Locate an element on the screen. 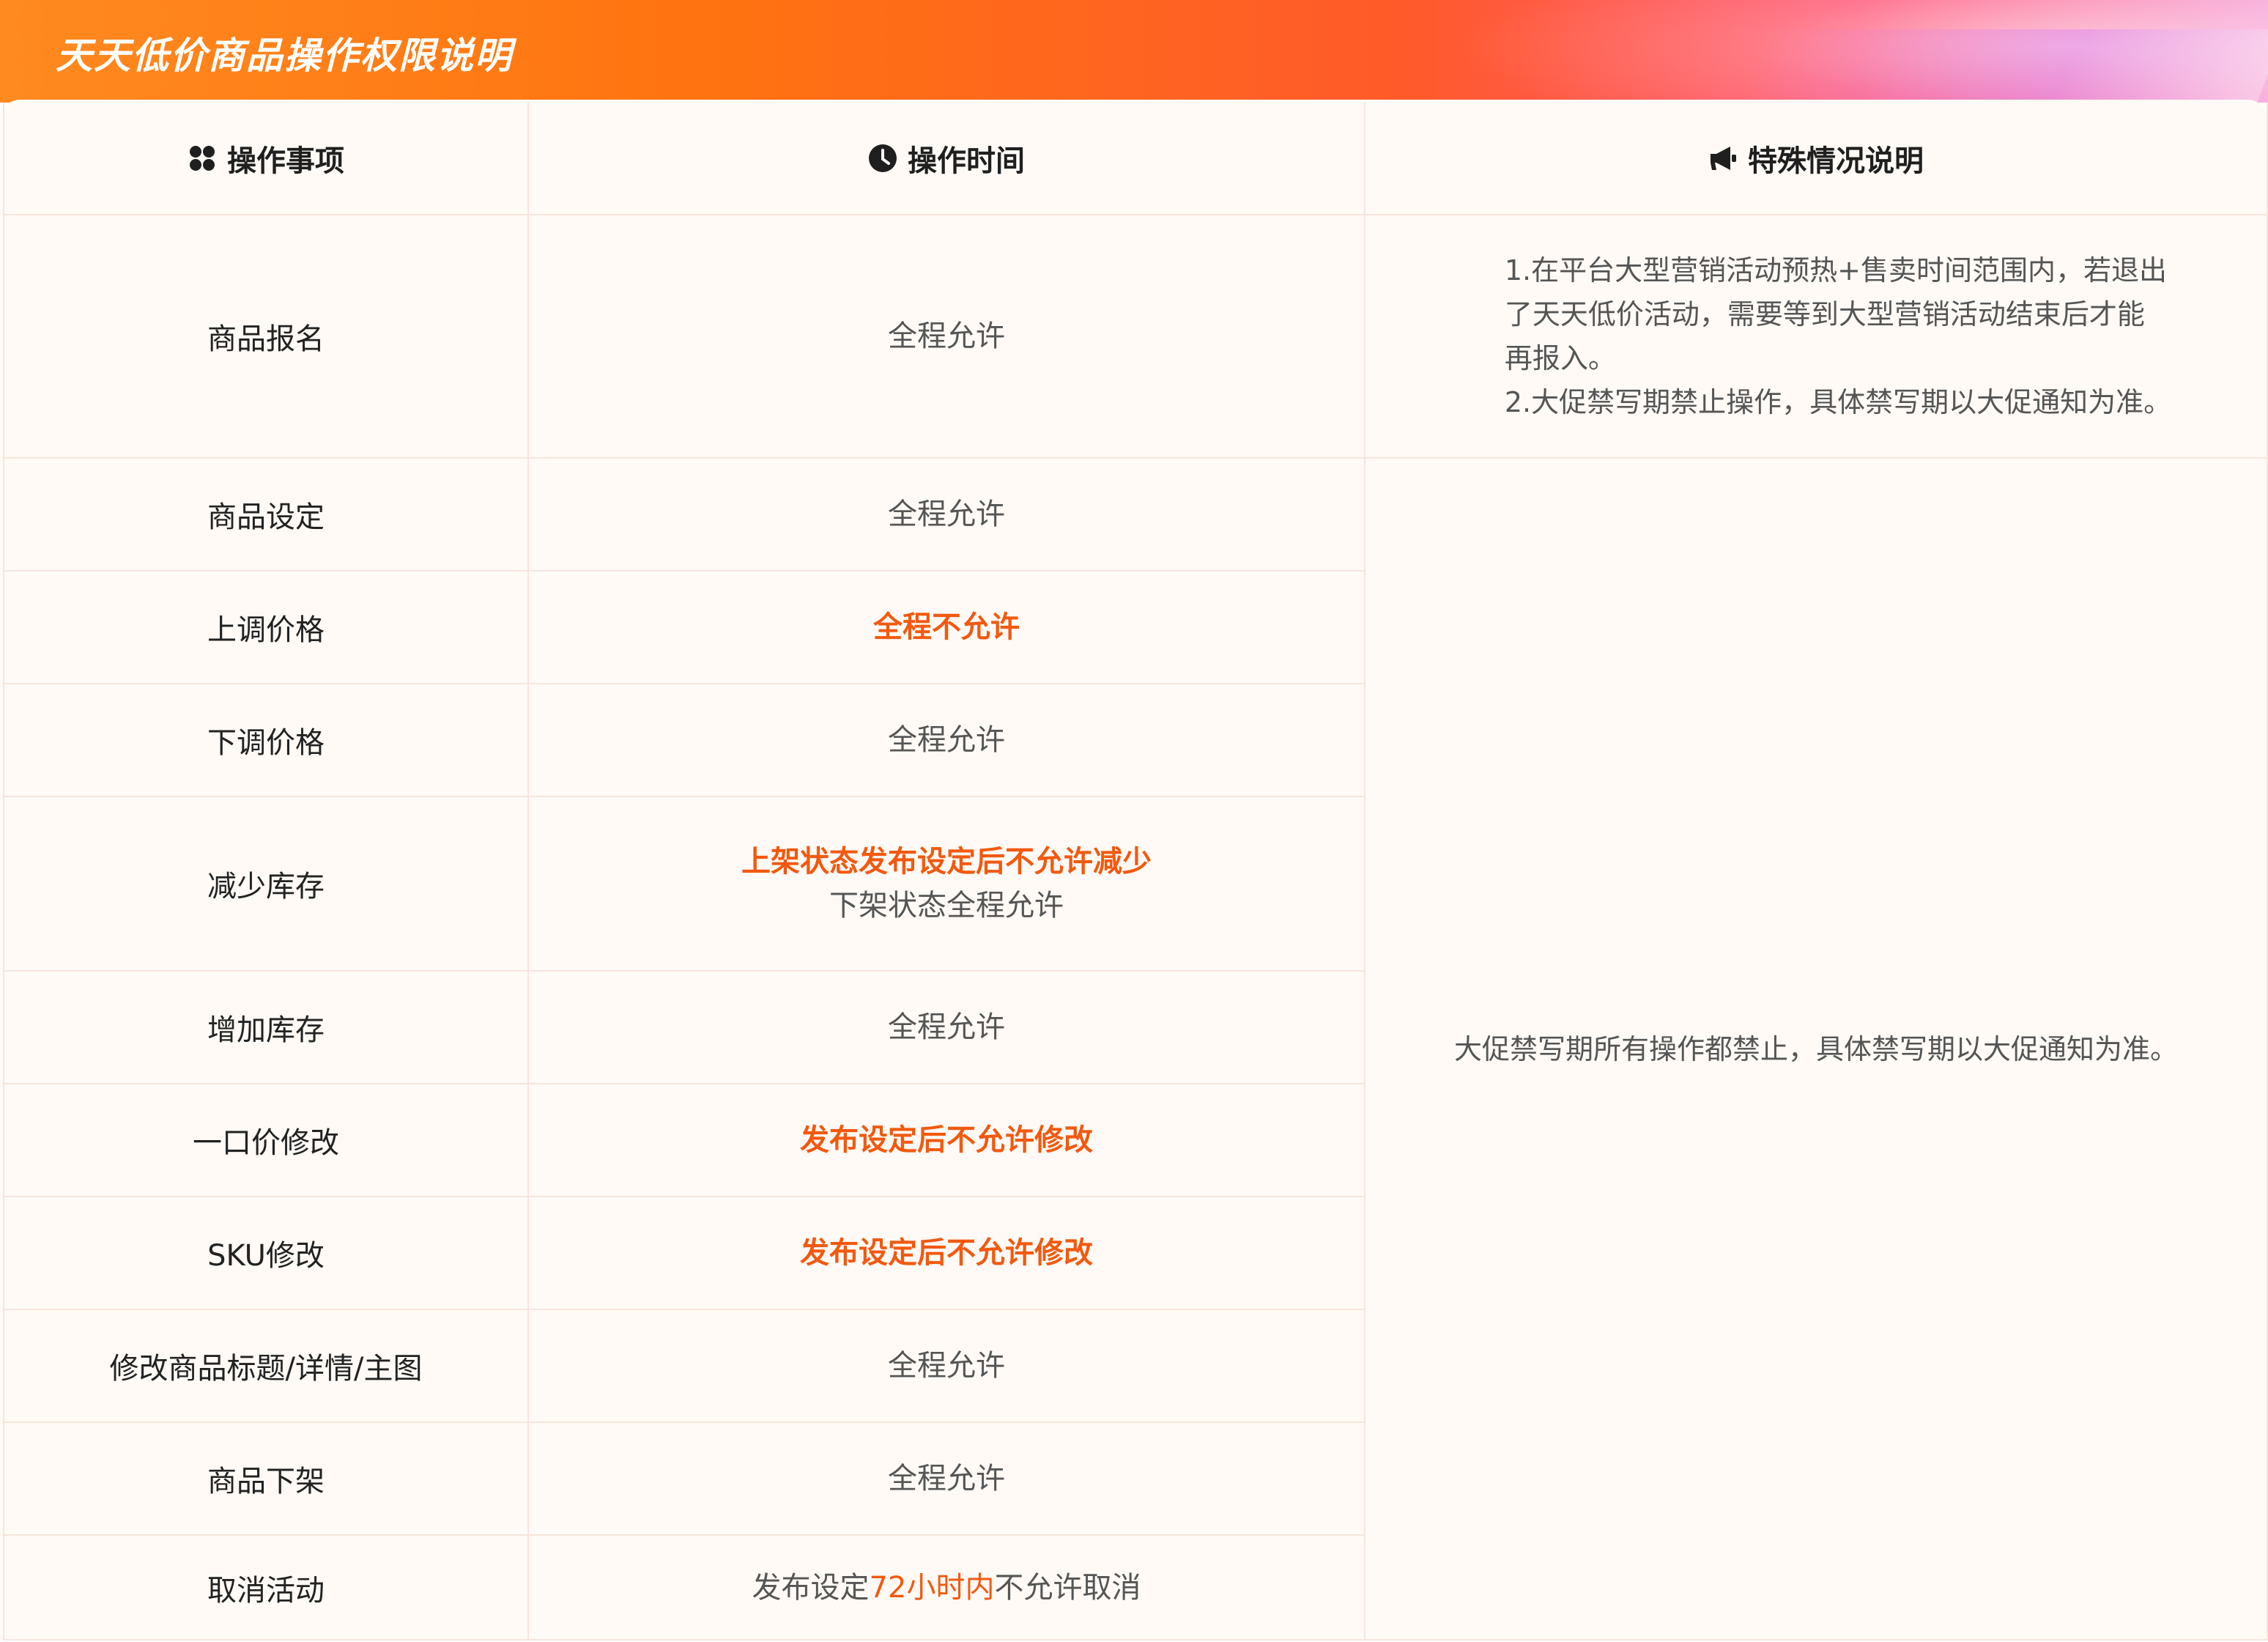 The width and height of the screenshot is (2268, 1642). grid-icon is located at coordinates (202, 158).